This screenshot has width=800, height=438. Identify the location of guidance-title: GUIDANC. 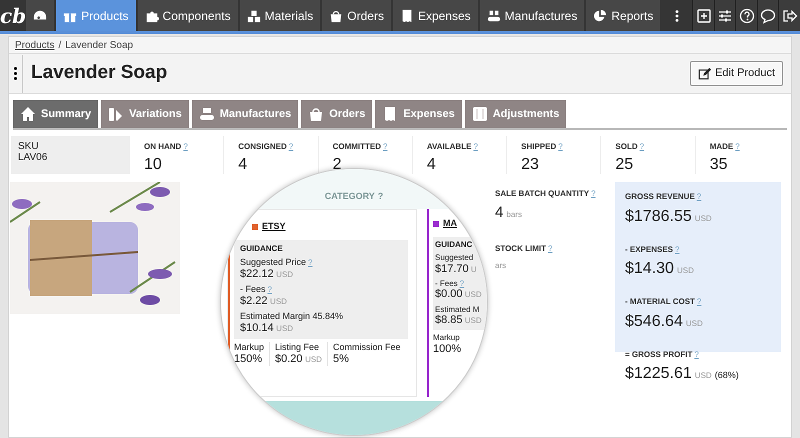
(454, 245).